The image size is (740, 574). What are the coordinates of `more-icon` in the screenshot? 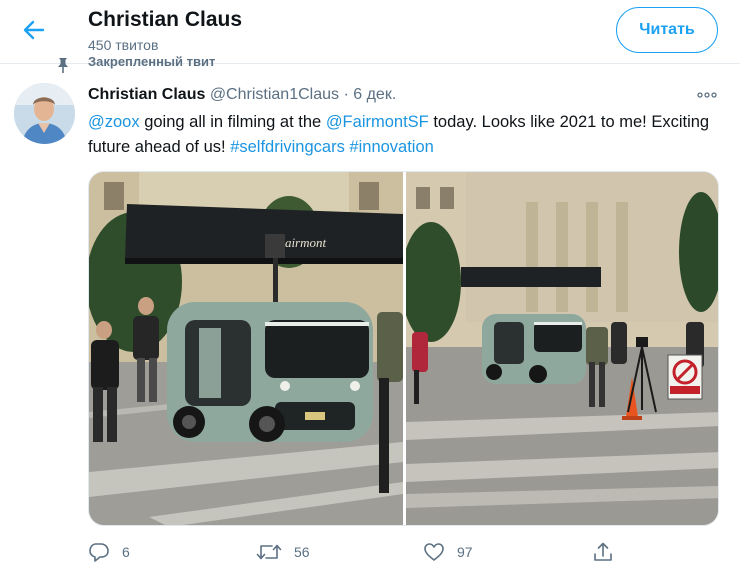 It's located at (707, 95).